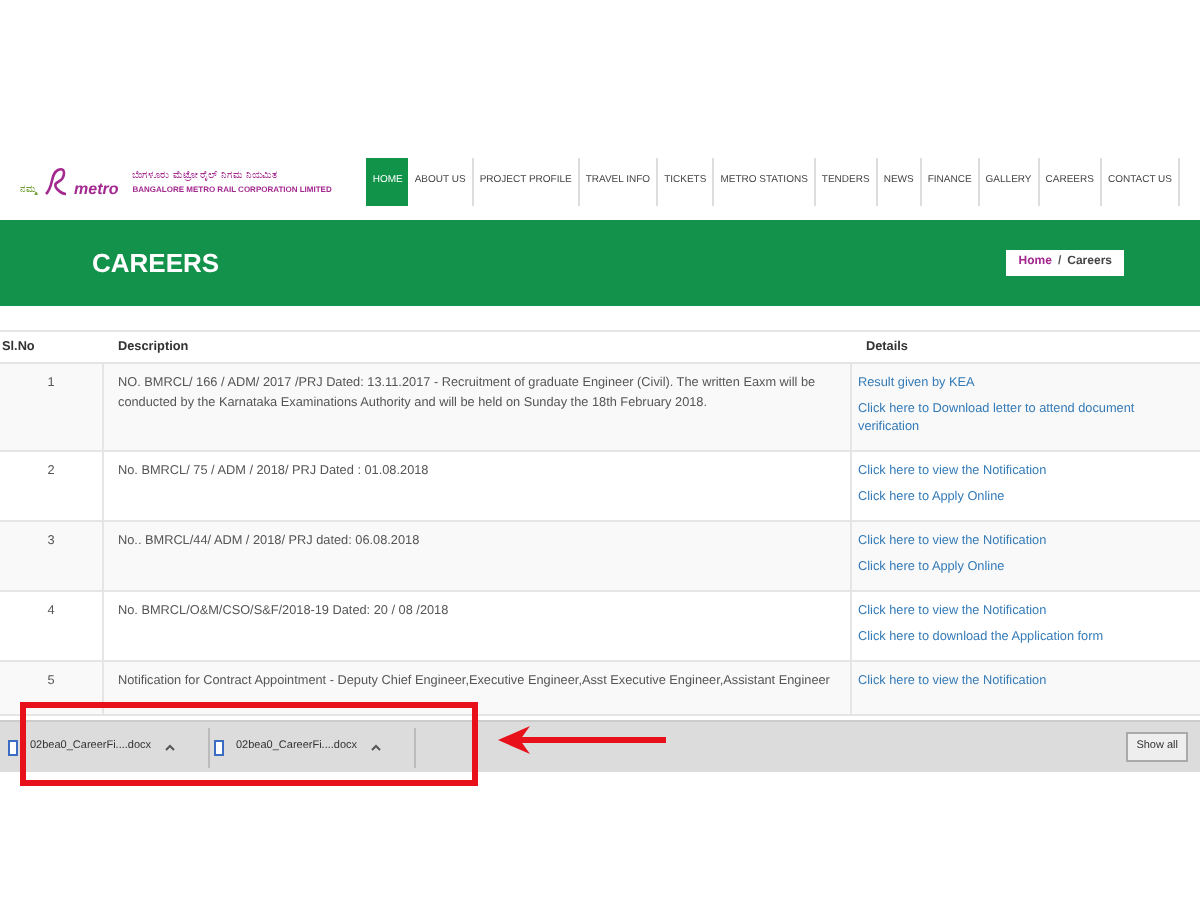  I want to click on logo-swirl-icon, so click(56, 182).